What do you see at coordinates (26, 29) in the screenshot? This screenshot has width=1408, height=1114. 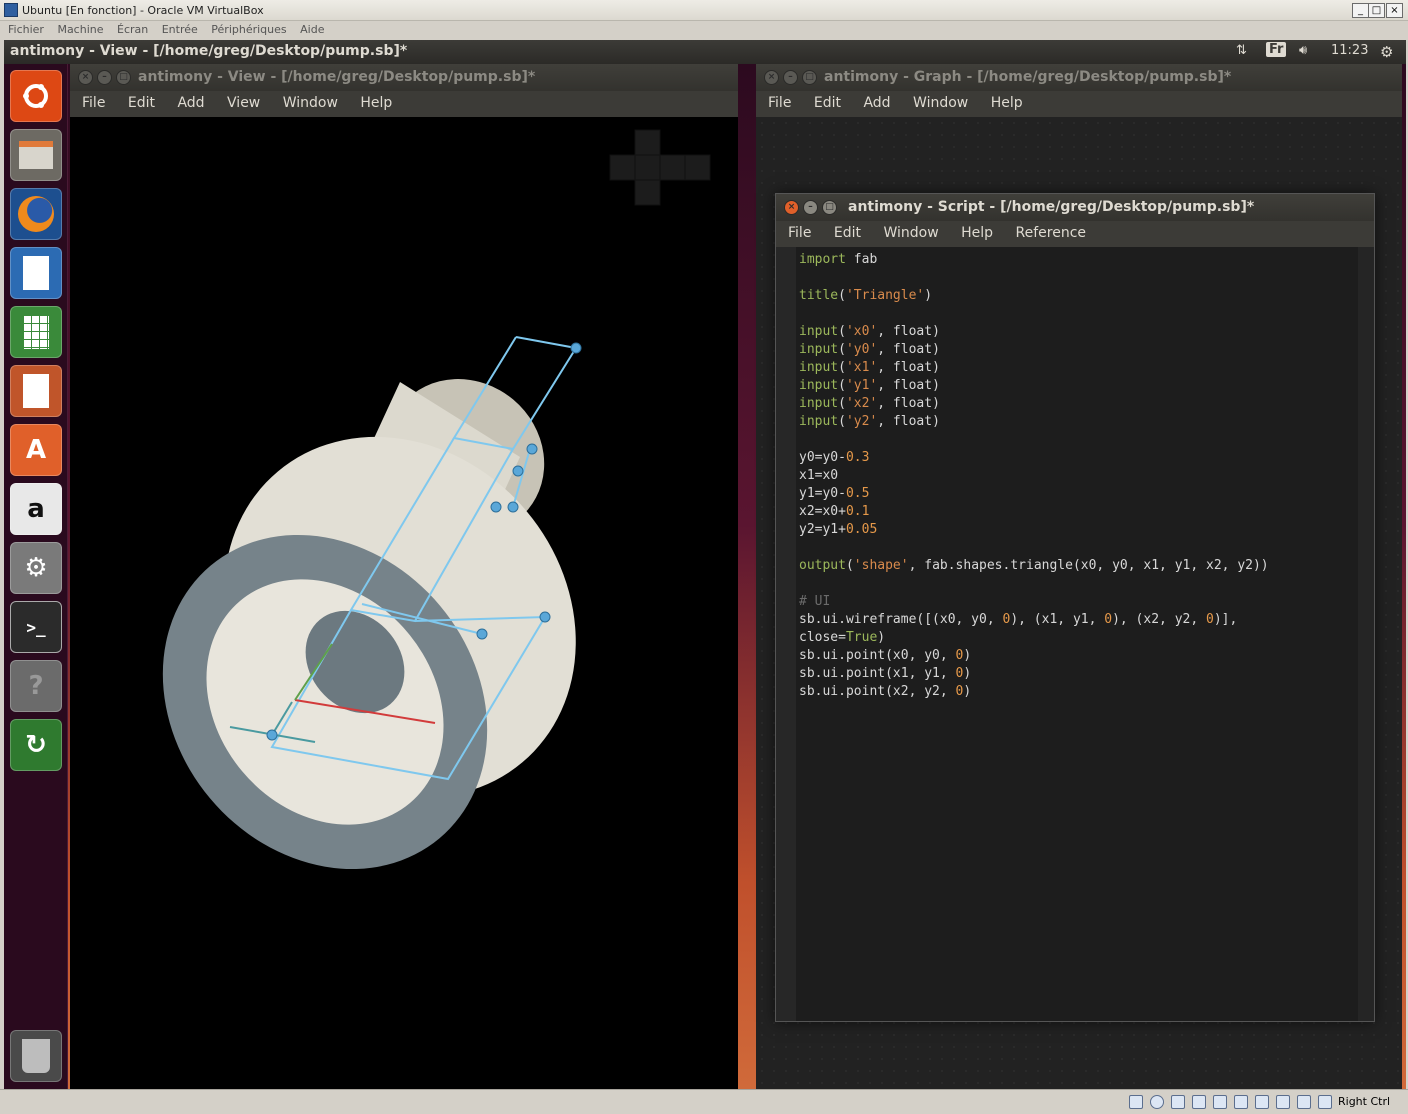 I see `vbox-menu-fichier: Fichier` at bounding box center [26, 29].